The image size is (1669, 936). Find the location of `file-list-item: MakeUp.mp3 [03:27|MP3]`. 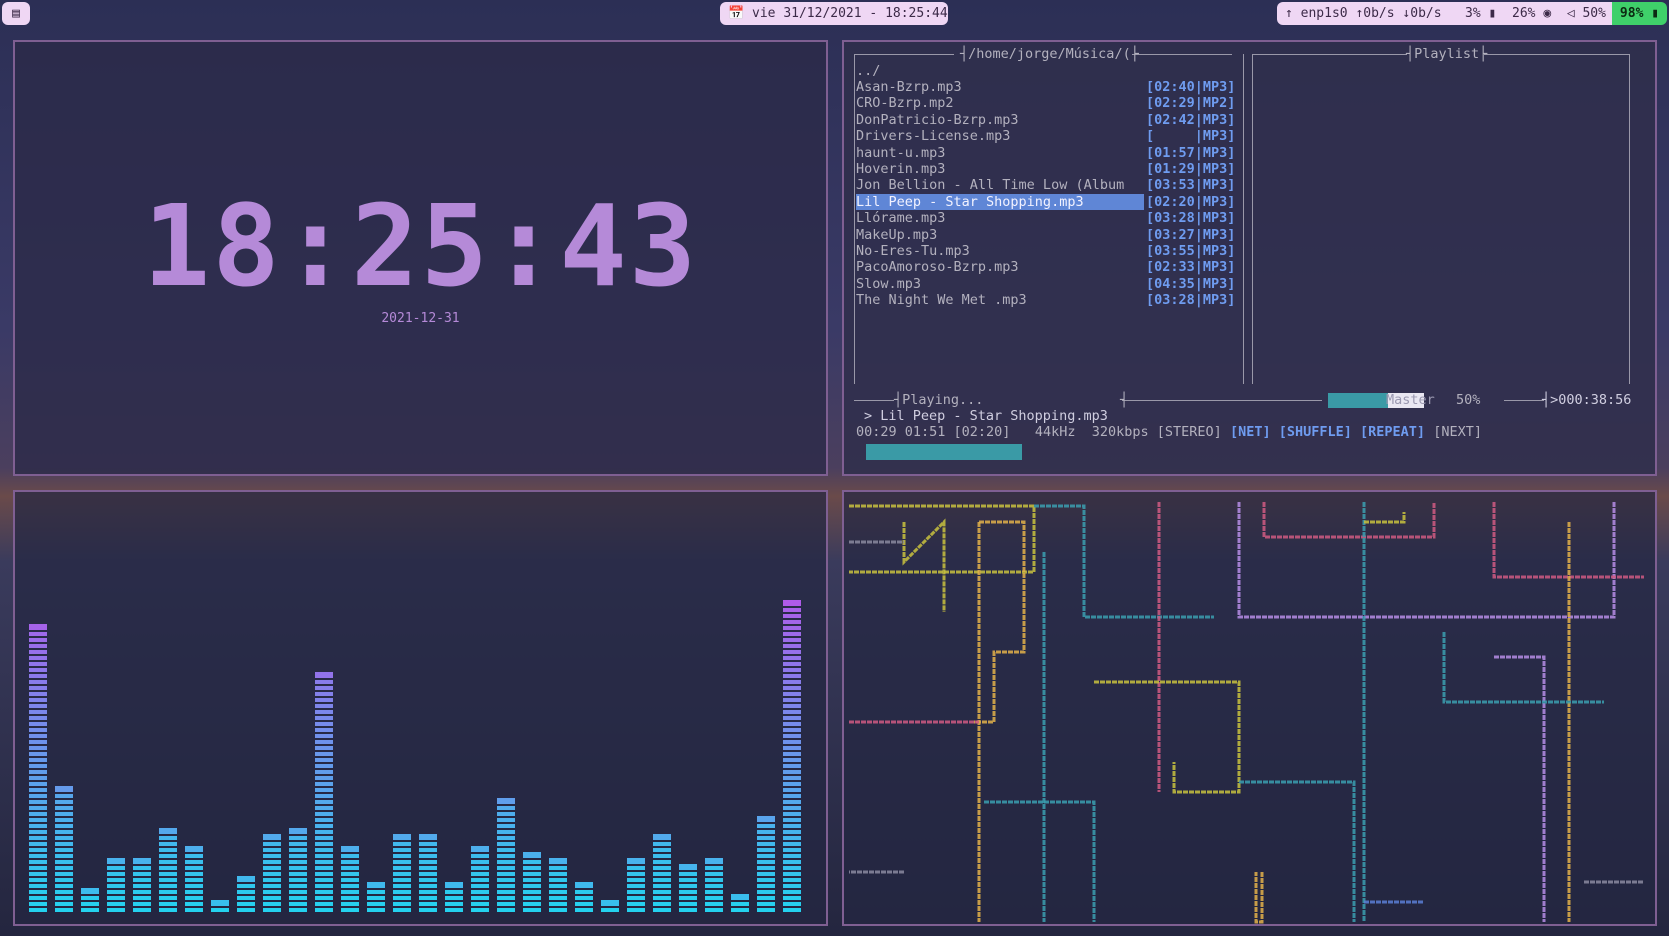

file-list-item: MakeUp.mp3 [03:27|MP3] is located at coordinates (1048, 235).